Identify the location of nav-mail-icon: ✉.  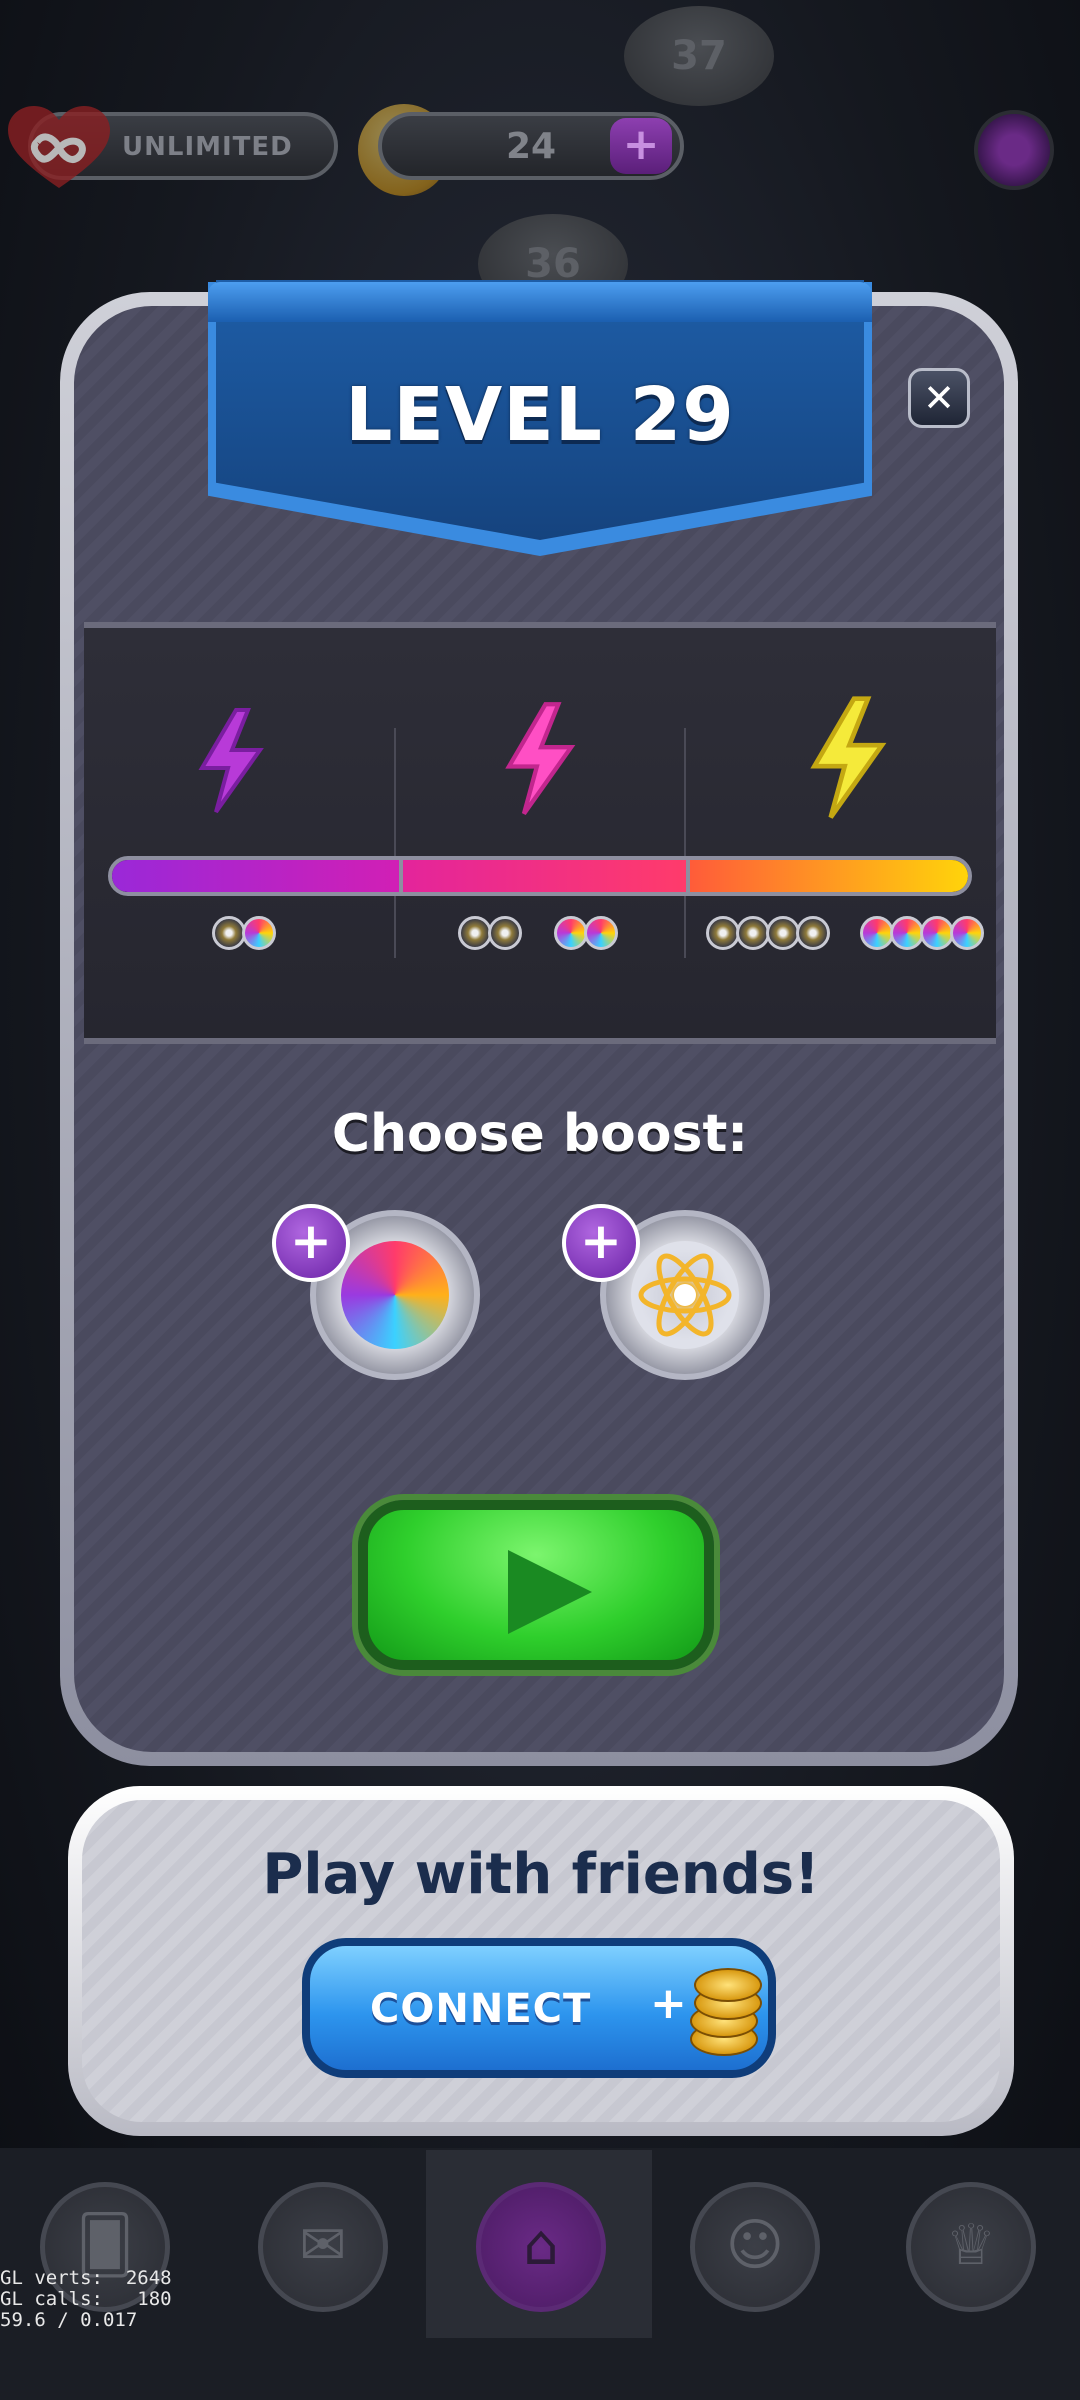
(323, 2247).